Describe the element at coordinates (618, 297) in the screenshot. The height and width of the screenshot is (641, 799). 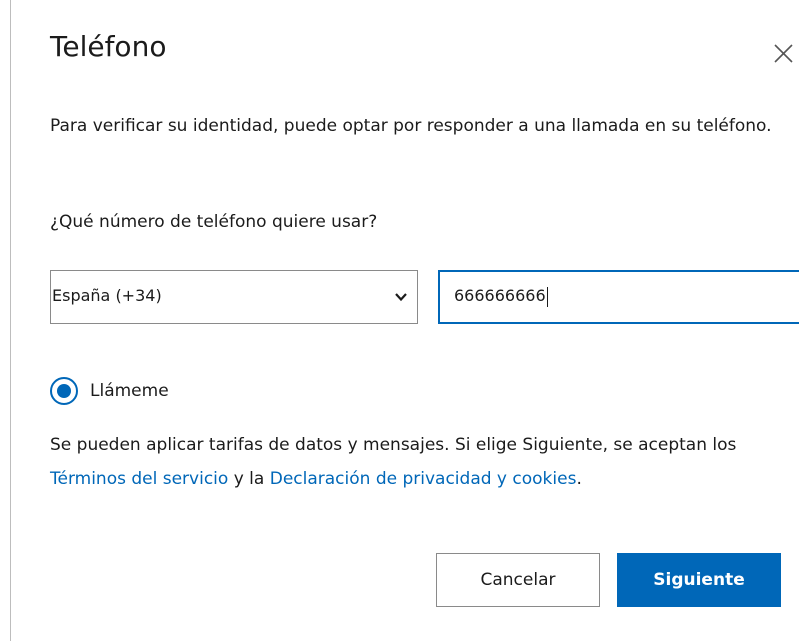
I see `phone-number-input: 666666666` at that location.